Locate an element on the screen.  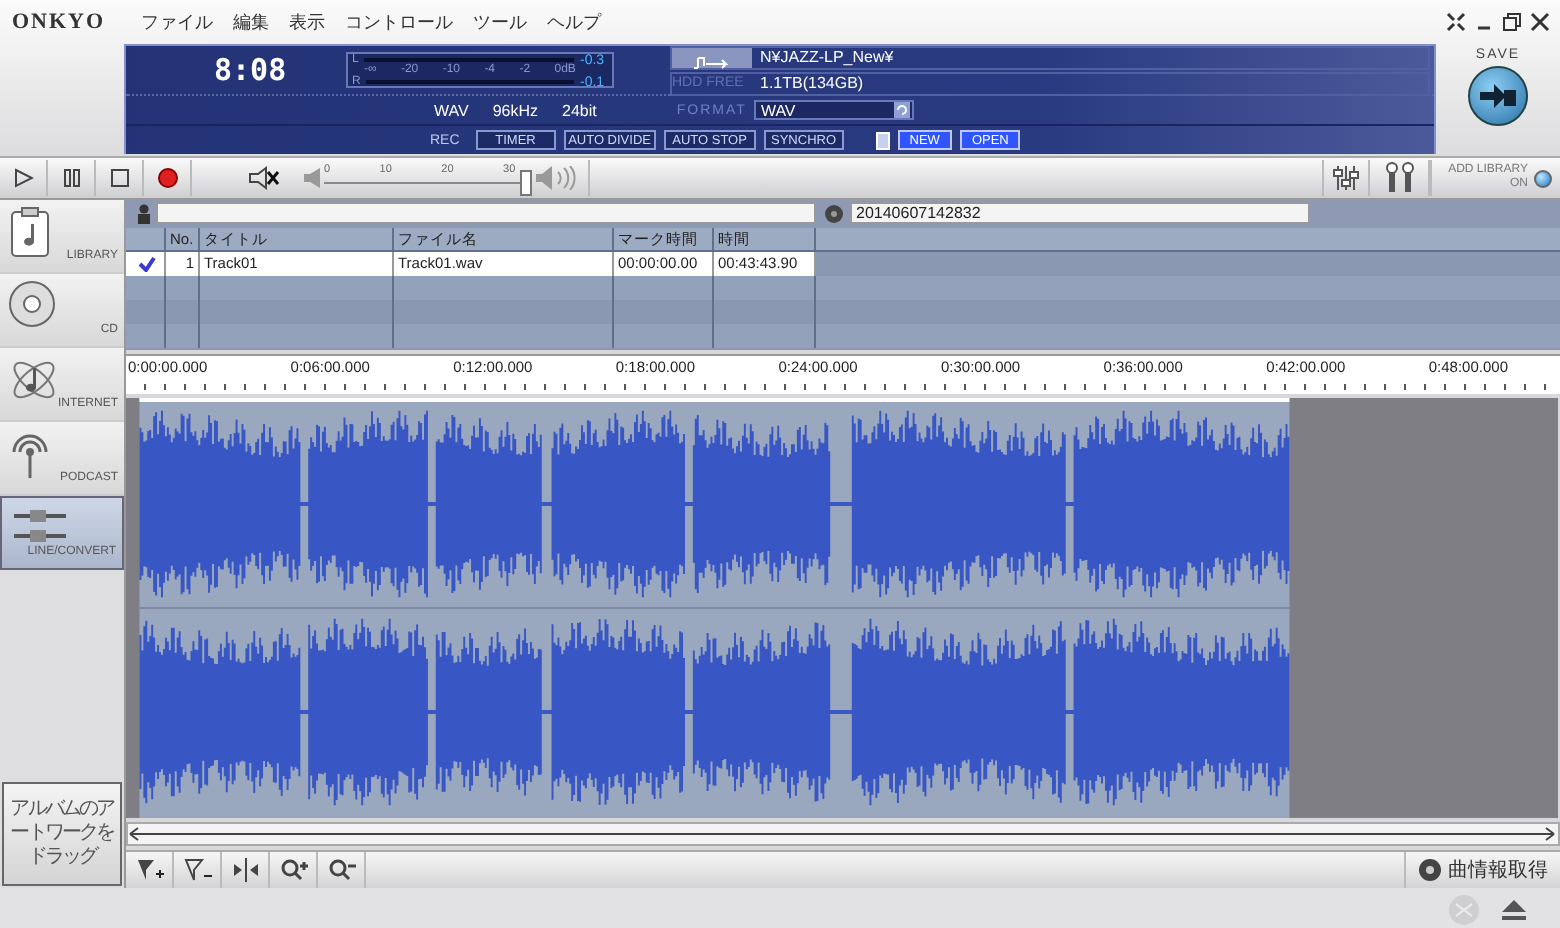
menu-item: ファイル is located at coordinates (177, 22).